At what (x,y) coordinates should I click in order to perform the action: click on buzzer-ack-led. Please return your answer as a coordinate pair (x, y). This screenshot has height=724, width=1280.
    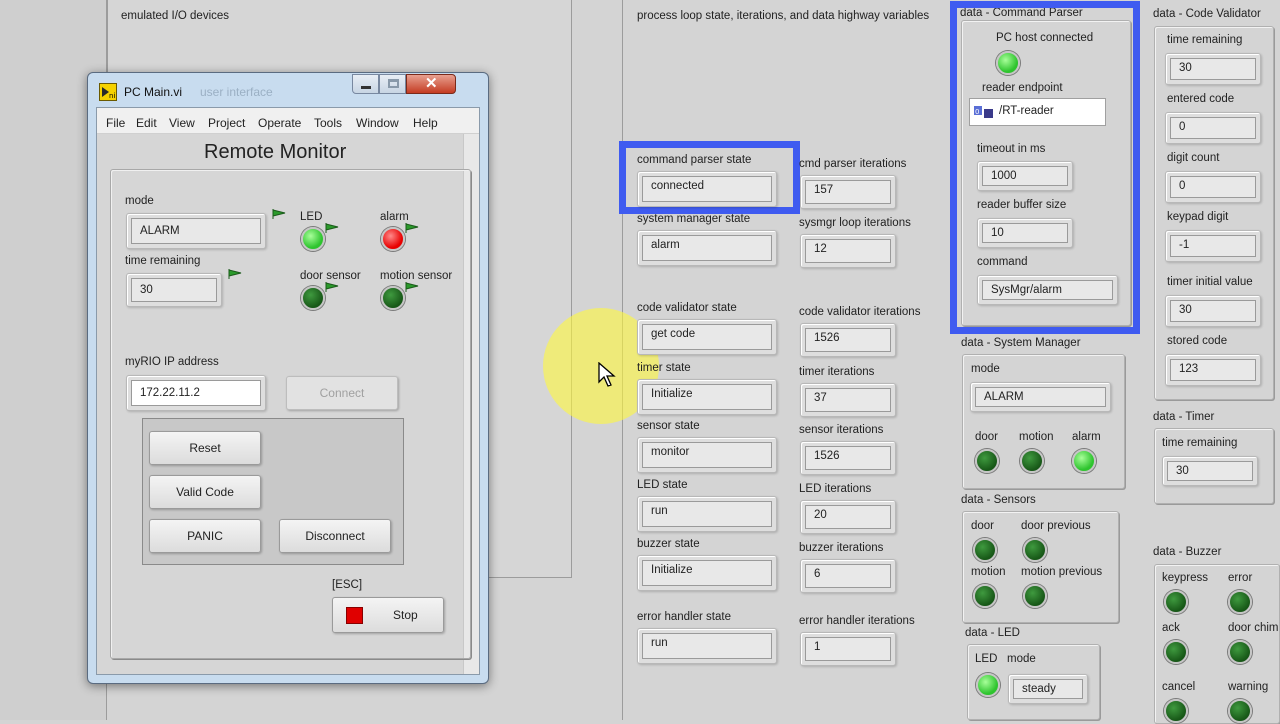
    Looking at the image, I should click on (1176, 652).